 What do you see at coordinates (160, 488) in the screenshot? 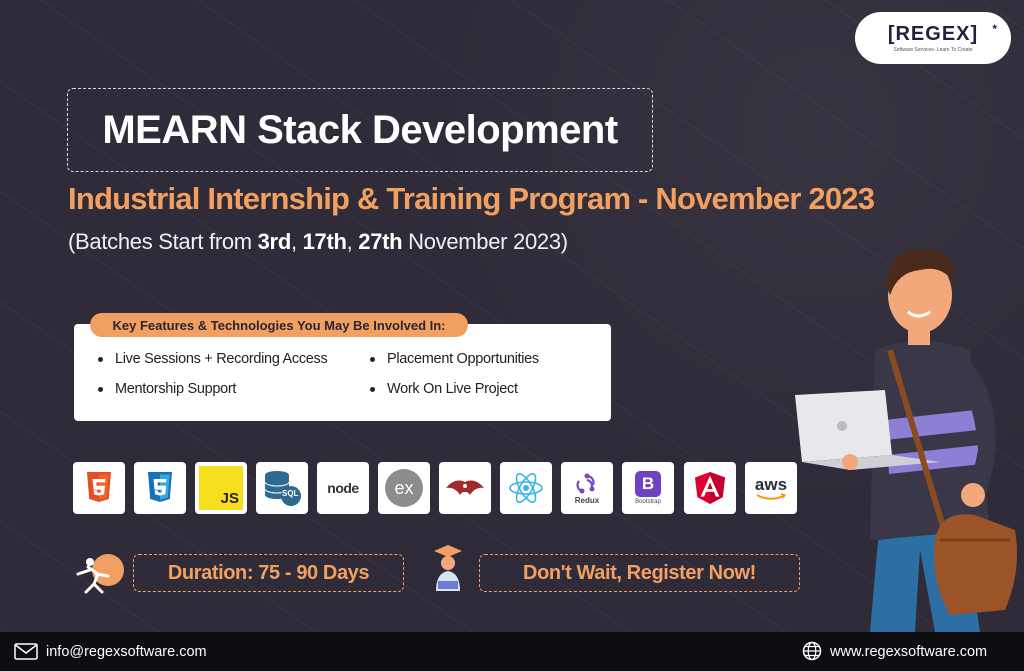
I see `css3-icon` at bounding box center [160, 488].